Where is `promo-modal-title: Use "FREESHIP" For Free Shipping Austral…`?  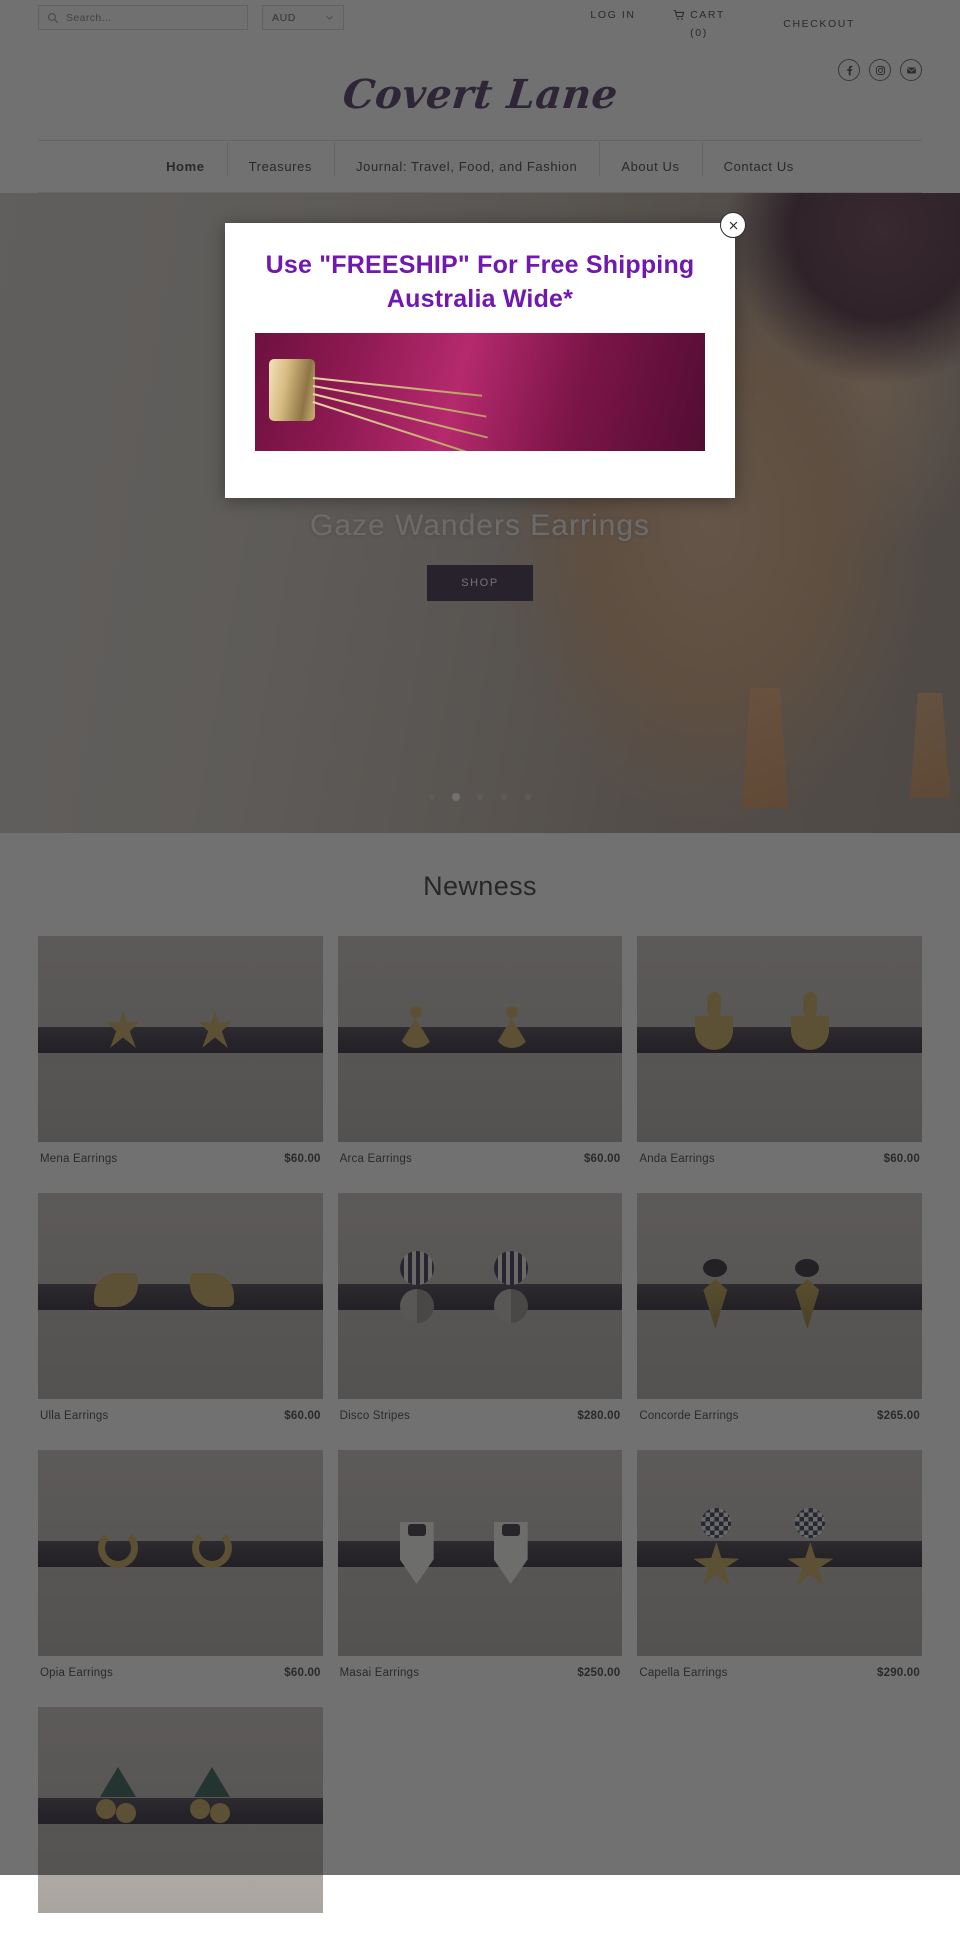
promo-modal-title: Use "FREESHIP" For Free Shipping Austral… is located at coordinates (480, 283).